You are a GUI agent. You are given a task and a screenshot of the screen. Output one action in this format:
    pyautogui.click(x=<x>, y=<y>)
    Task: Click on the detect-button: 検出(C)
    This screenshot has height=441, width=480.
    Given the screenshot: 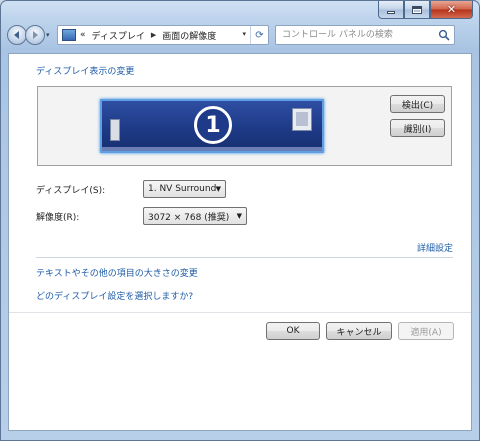 What is the action you would take?
    pyautogui.click(x=417, y=104)
    